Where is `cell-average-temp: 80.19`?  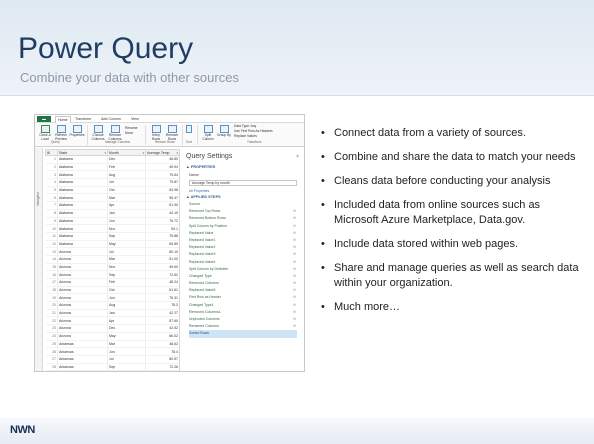
cell-average-temp: 80.19 is located at coordinates (162, 251).